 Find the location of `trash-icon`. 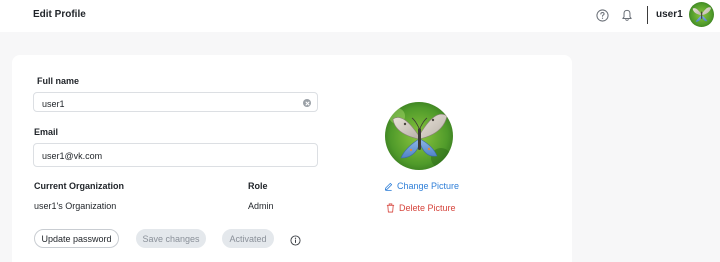

trash-icon is located at coordinates (390, 208).